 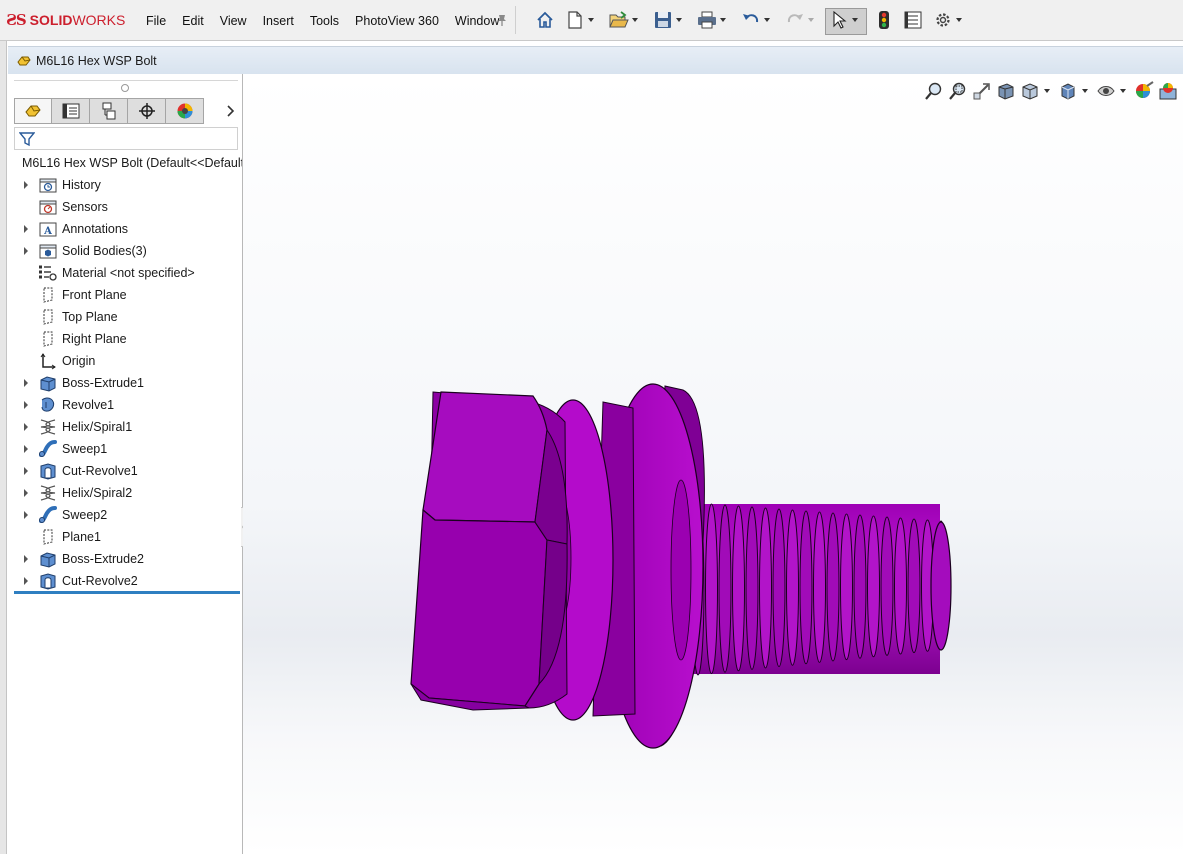 What do you see at coordinates (125, 207) in the screenshot?
I see `tree-item-sensors: Sensors` at bounding box center [125, 207].